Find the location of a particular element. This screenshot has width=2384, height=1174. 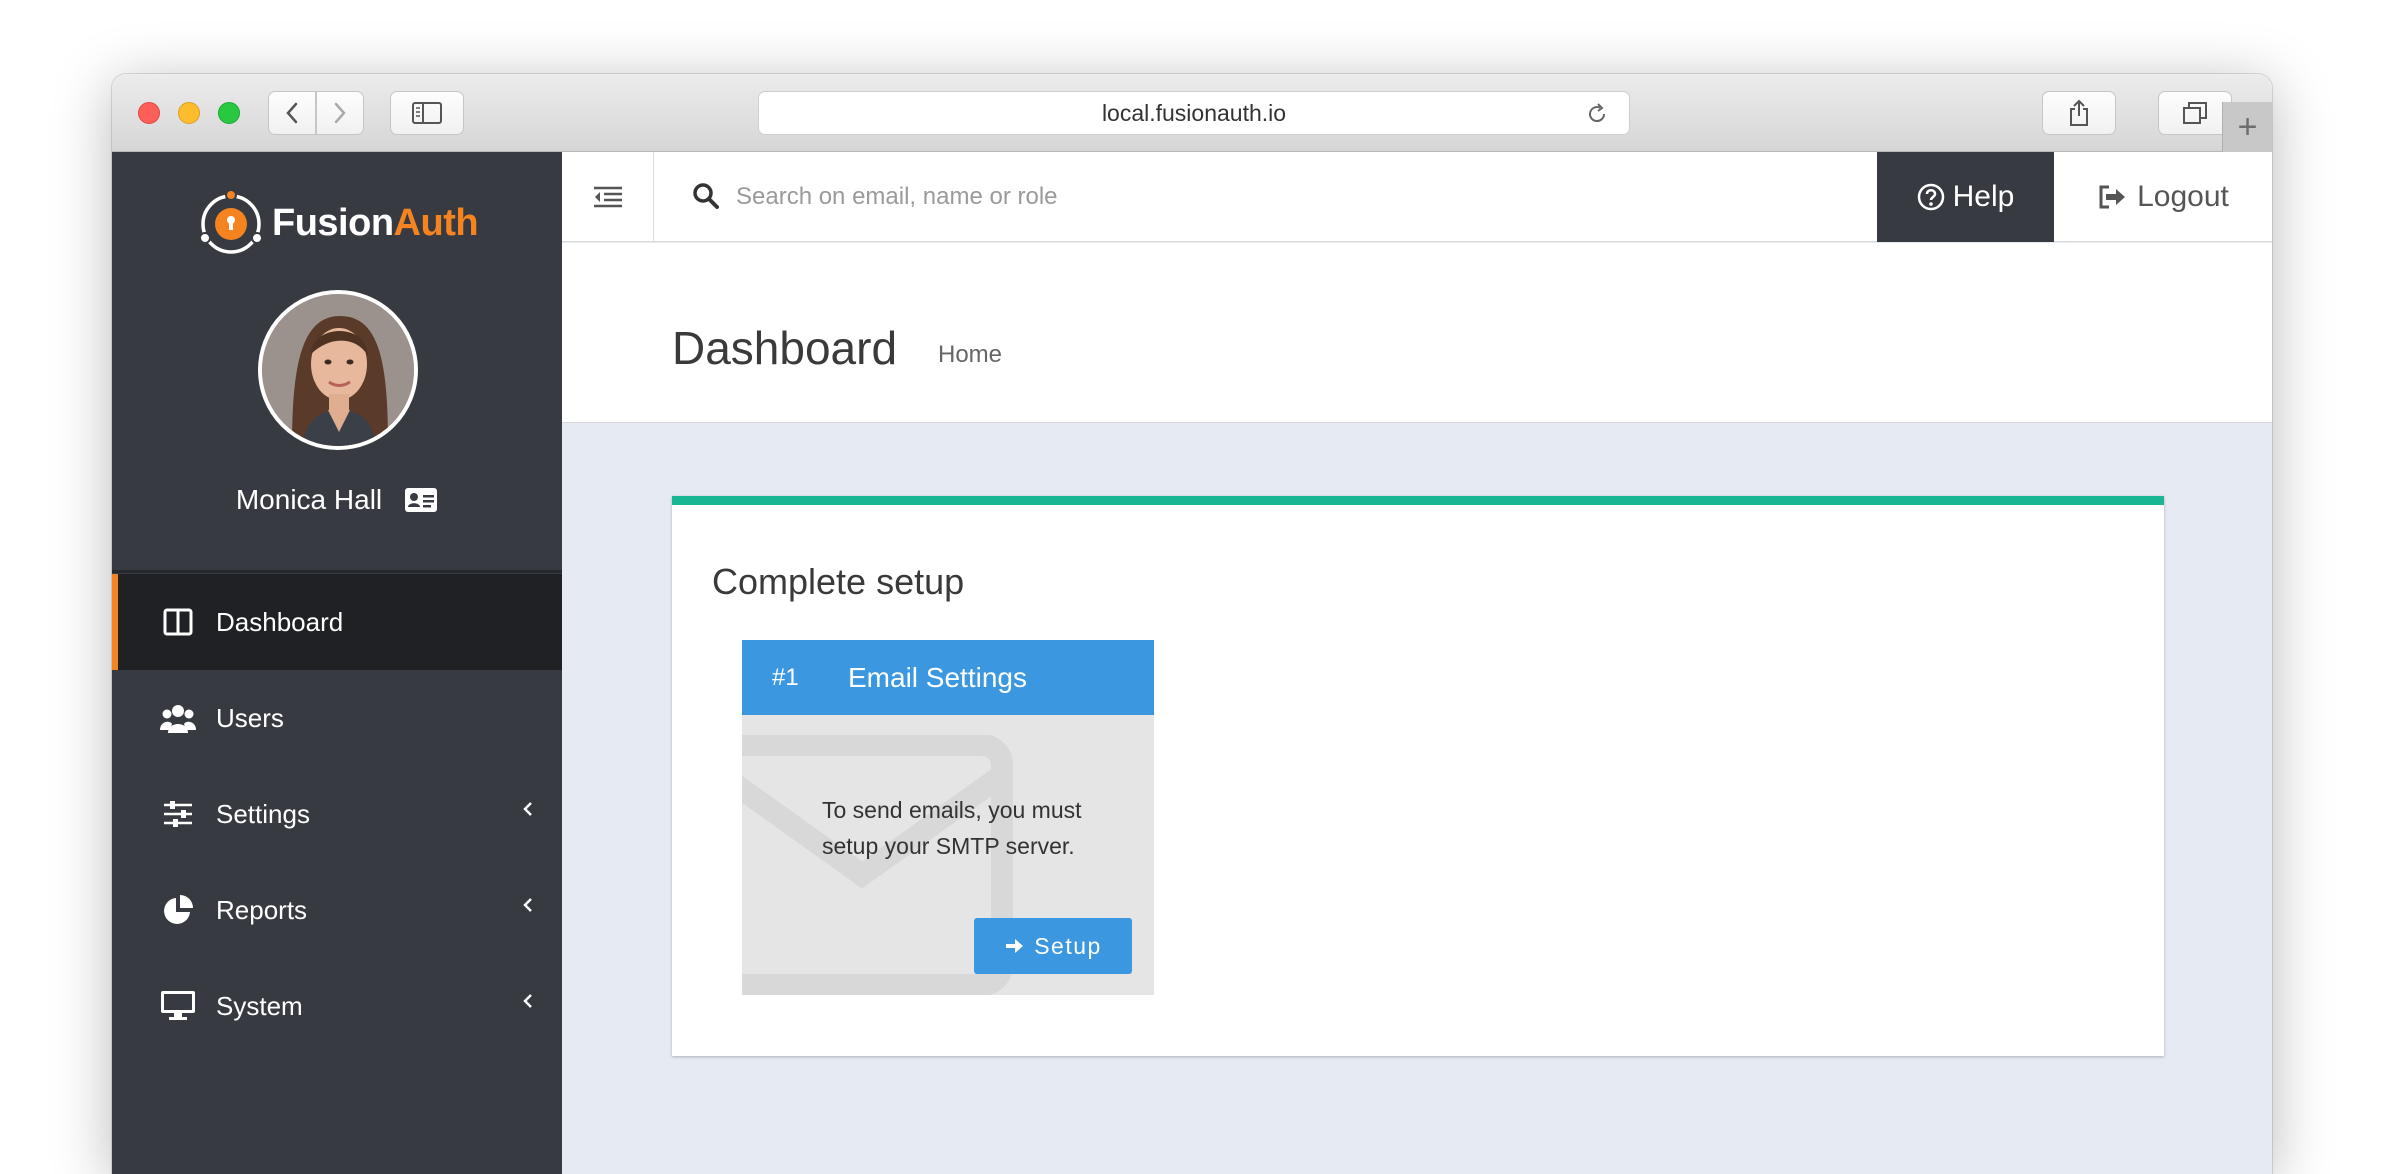

sidebar-item-dashboard: Dashboard is located at coordinates (337, 622).